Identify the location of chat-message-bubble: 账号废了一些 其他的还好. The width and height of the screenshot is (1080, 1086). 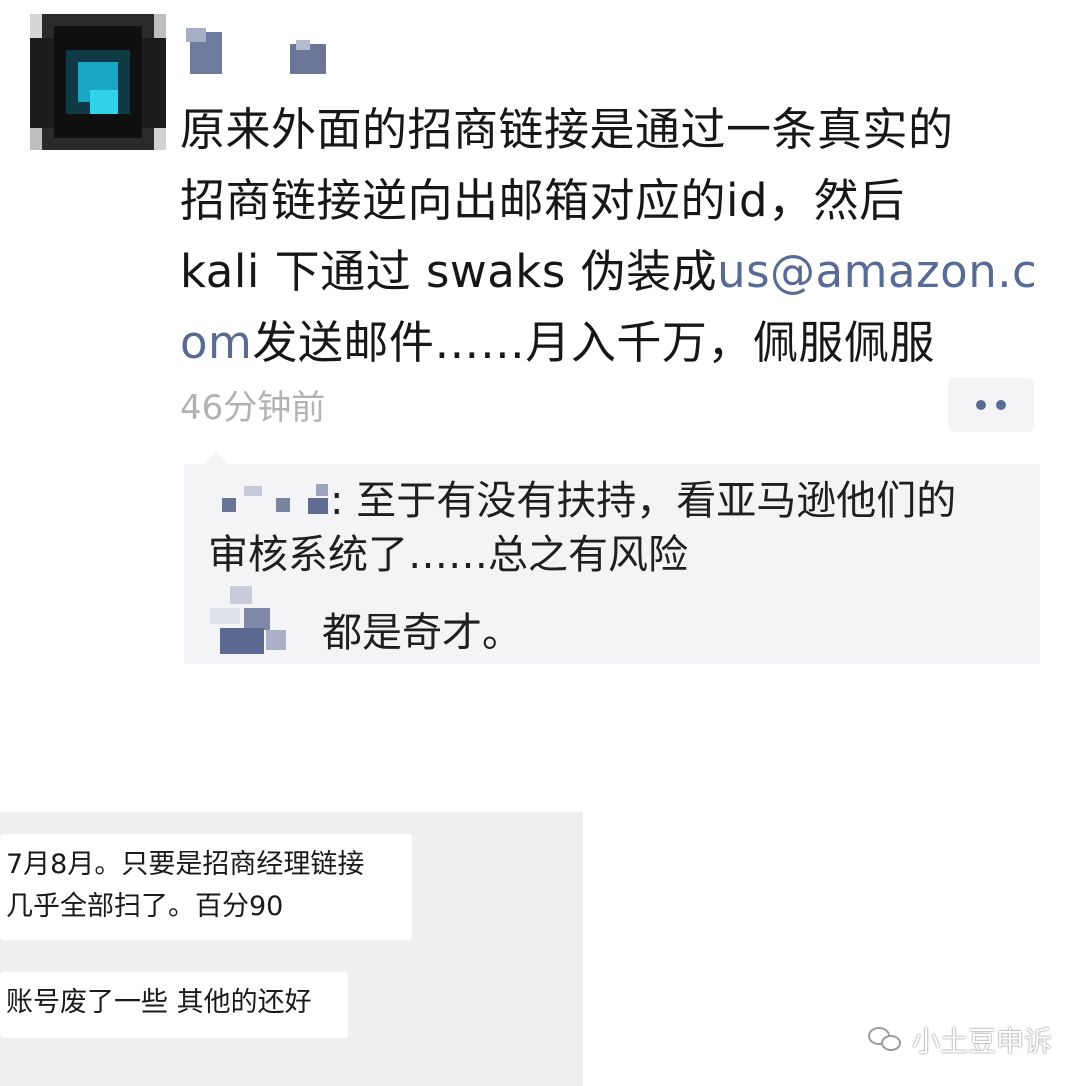
(174, 1005).